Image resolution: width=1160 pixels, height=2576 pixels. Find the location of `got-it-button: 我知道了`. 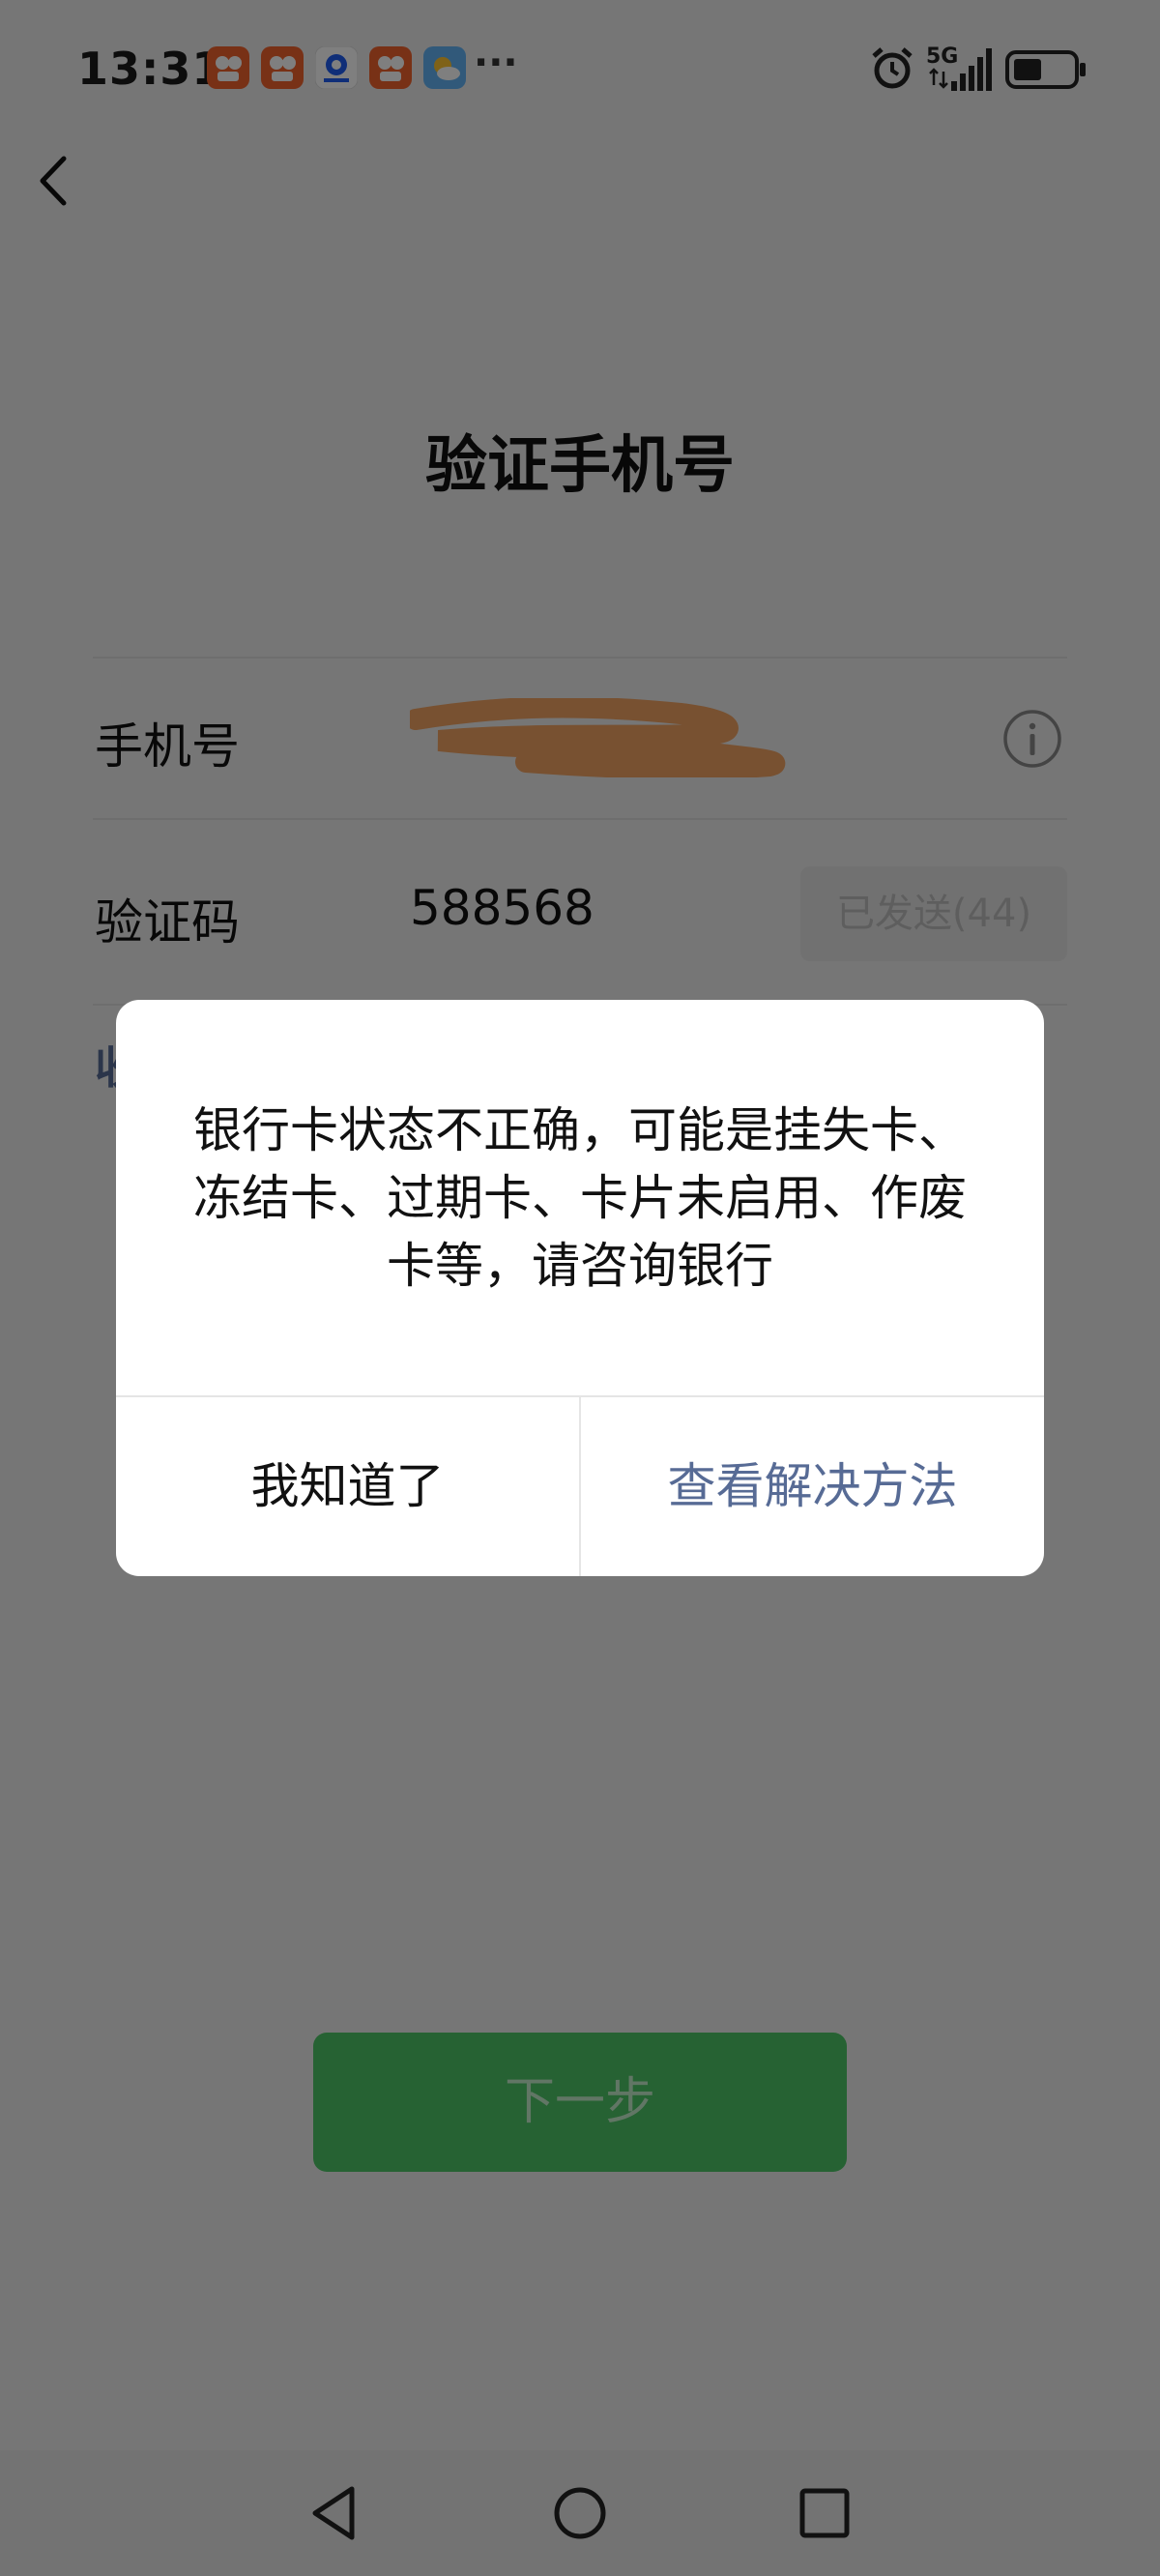

got-it-button: 我知道了 is located at coordinates (347, 1486).